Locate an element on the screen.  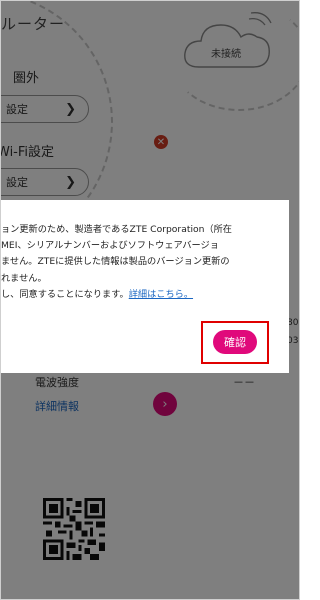
consent-text-line-prefix: し、同意することになります。 is located at coordinates (65, 294).